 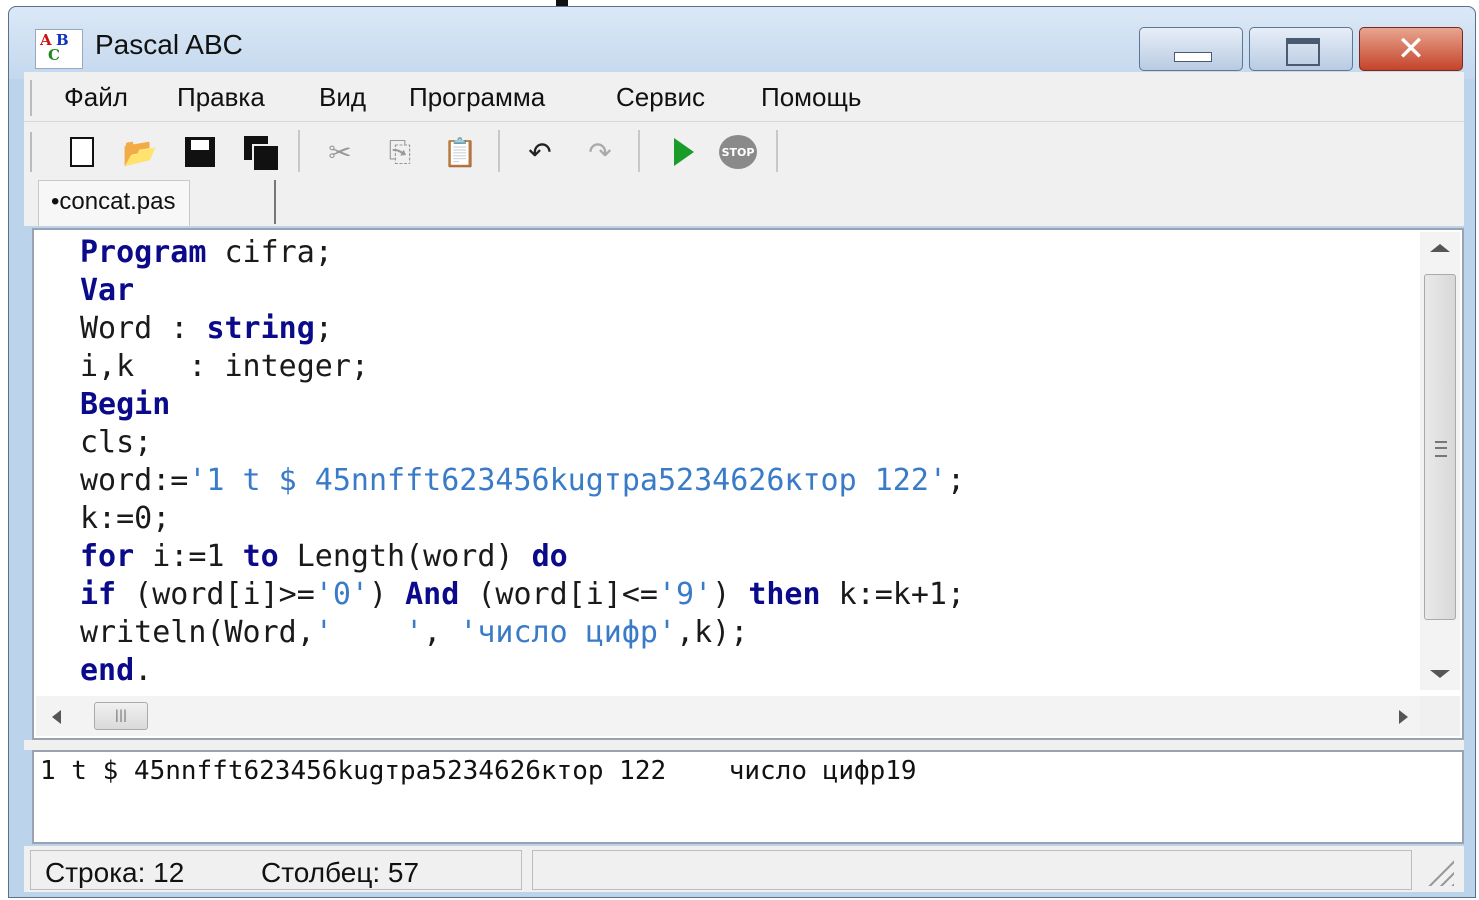 I want to click on code-line: Program cifra;, so click(x=522, y=253).